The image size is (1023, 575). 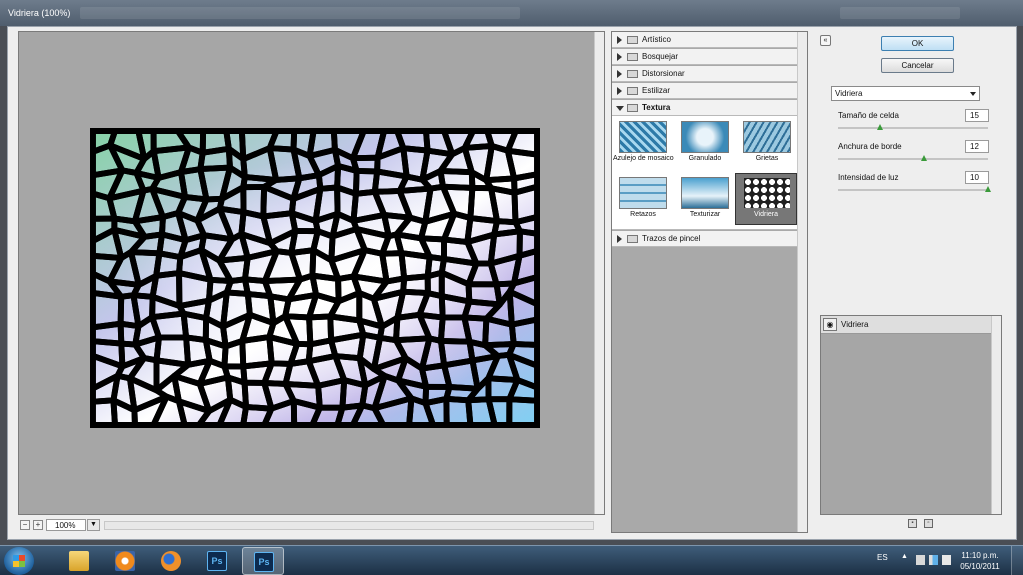 What do you see at coordinates (977, 146) in the screenshot?
I see `param-value-input: 12` at bounding box center [977, 146].